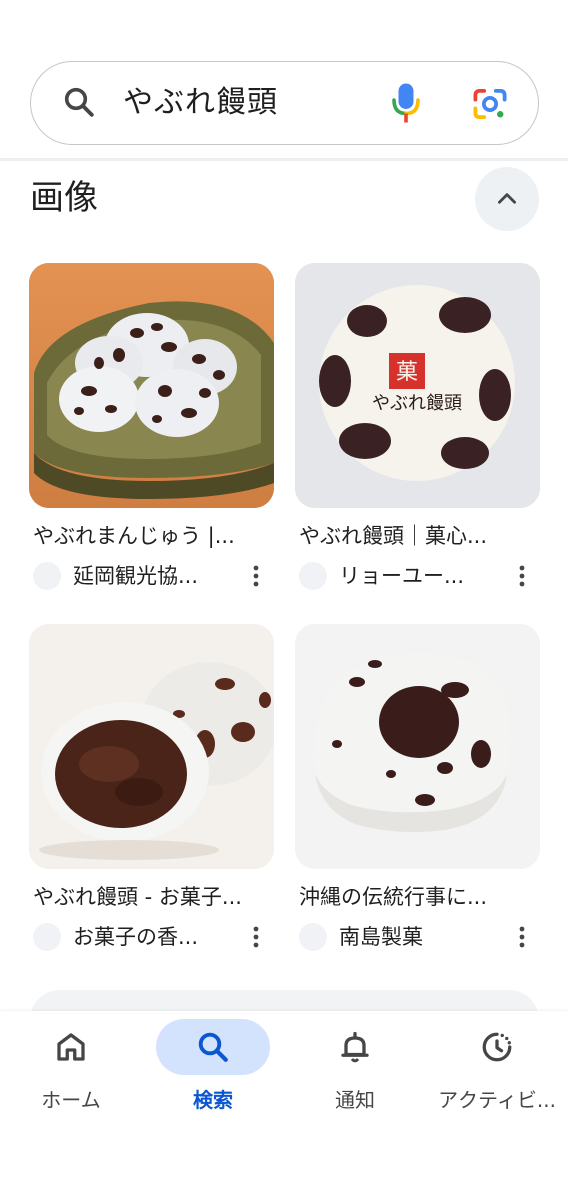 Image resolution: width=568 pixels, height=1199 pixels. I want to click on nav-label: 検索, so click(213, 1100).